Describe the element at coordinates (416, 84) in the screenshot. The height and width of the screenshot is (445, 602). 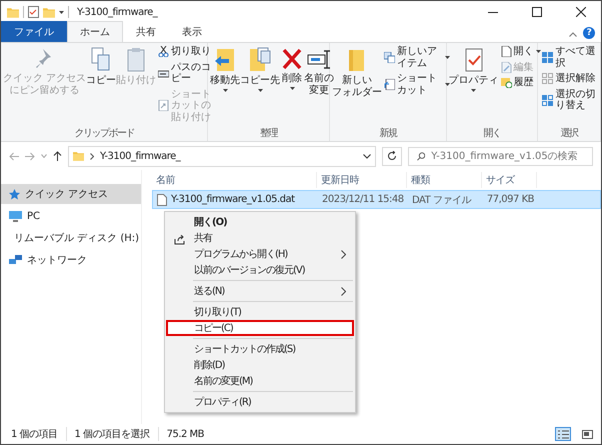
I see `ribbon-button: ショートカット` at that location.